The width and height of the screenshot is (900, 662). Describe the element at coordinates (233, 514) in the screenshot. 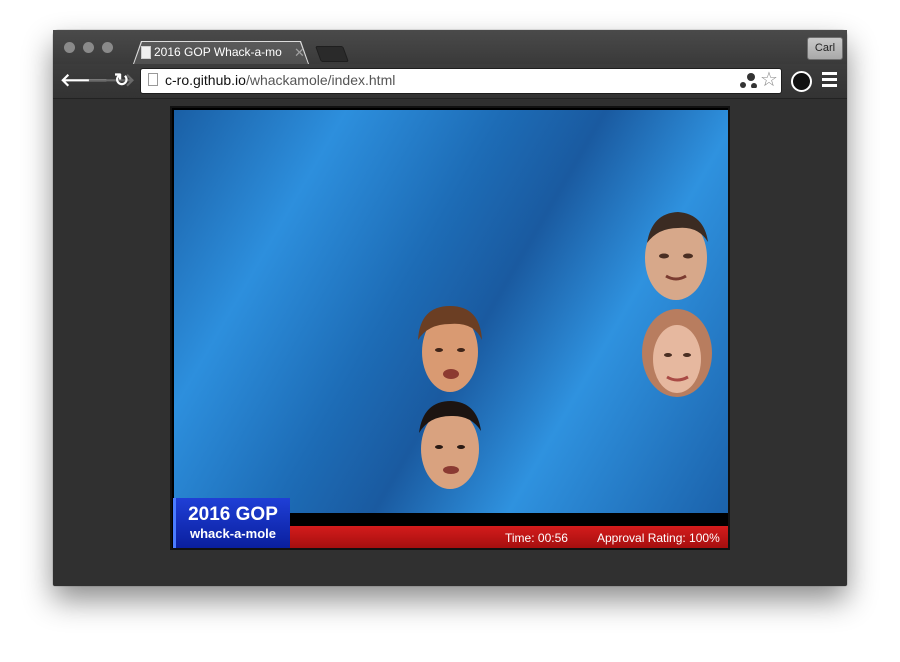

I see `logo-title: 2016 GOP` at that location.